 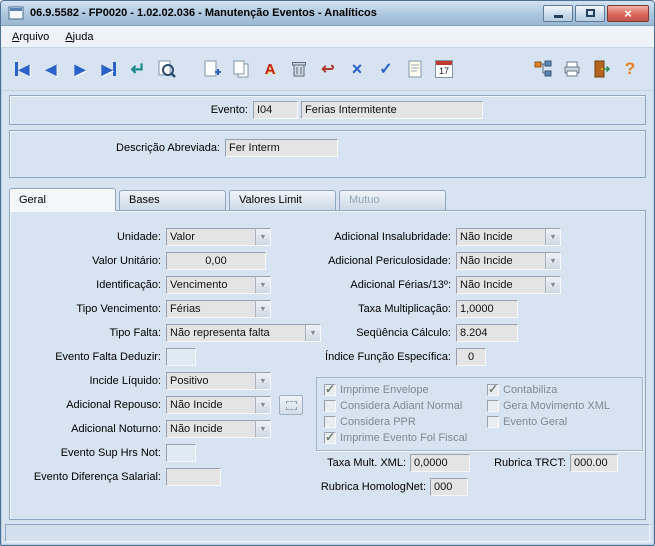 I want to click on tab-valores-limit: Valores Limit, so click(x=282, y=200).